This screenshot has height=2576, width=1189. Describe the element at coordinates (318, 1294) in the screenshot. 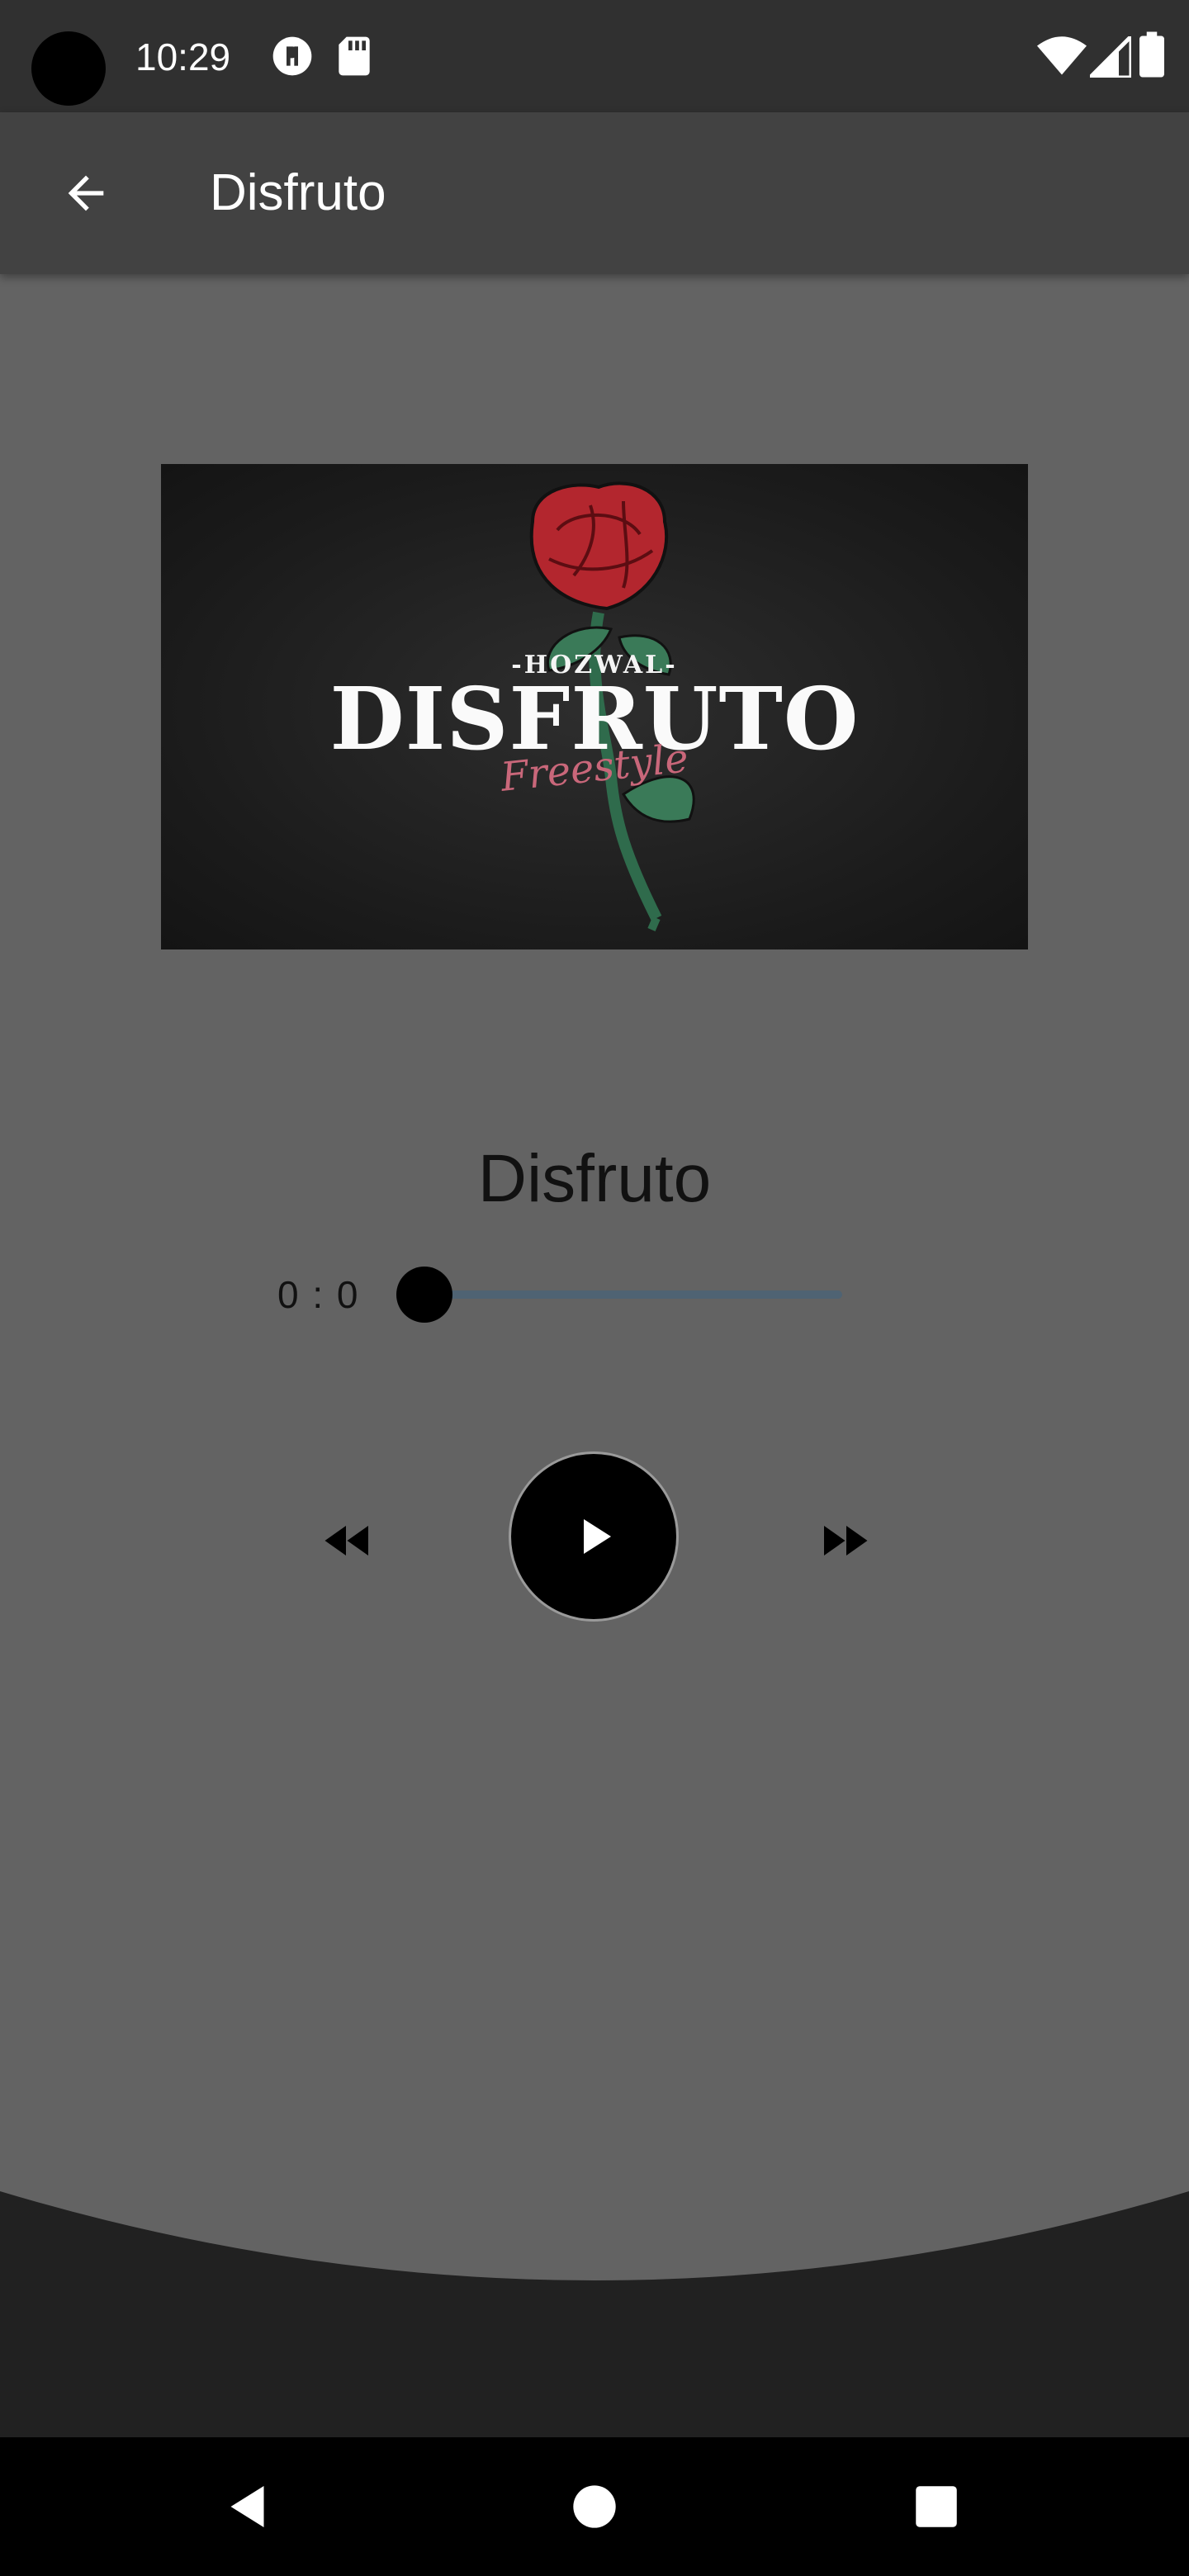

I see `elapsed-time: 0` at that location.